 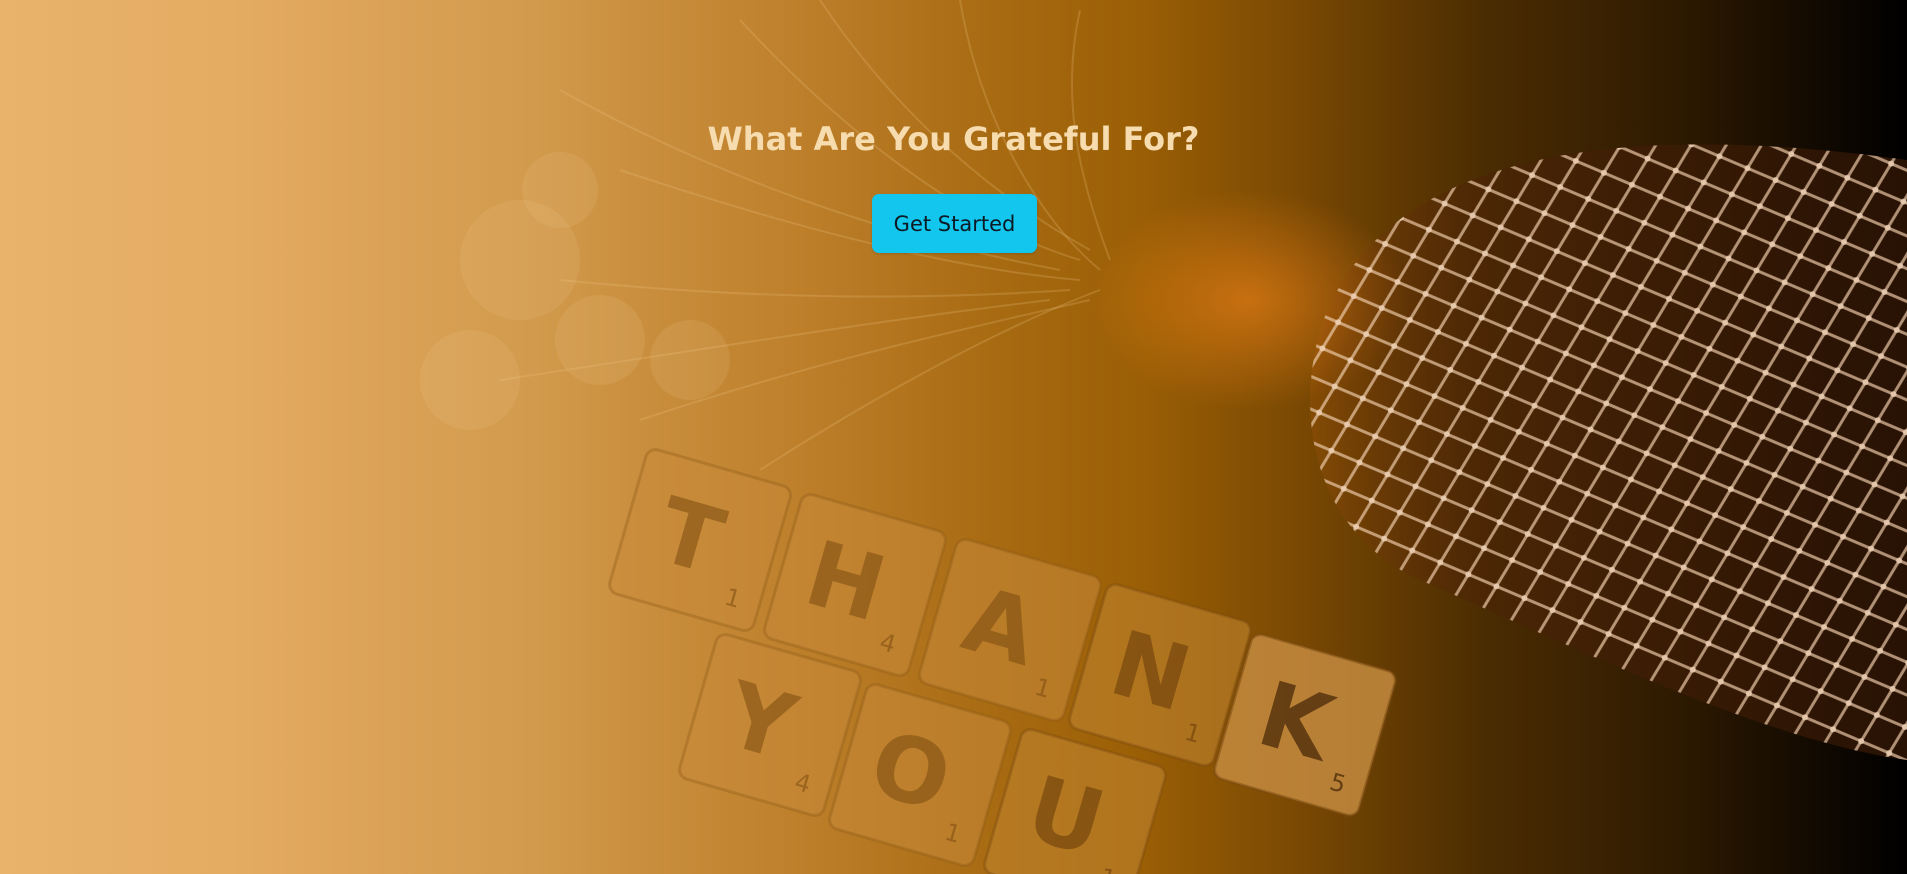 I want to click on hero-title: What Are You Grateful For?, so click(x=953, y=139).